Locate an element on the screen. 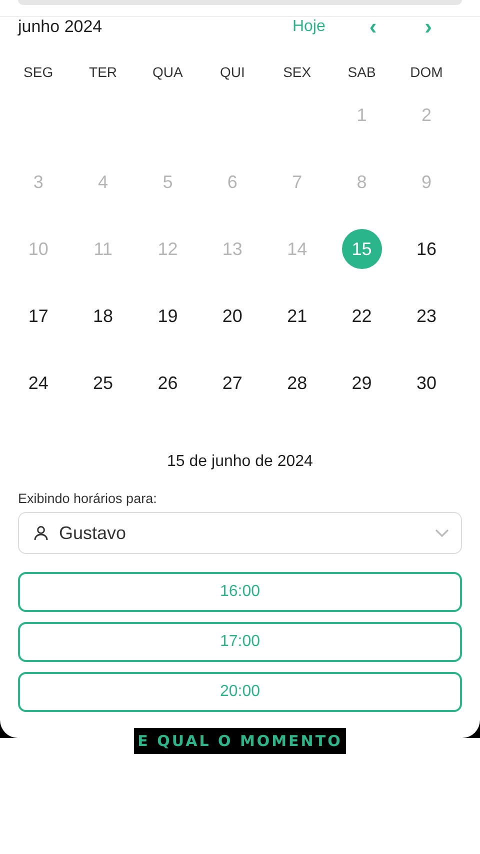 The height and width of the screenshot is (854, 480). calendar-day: 28 is located at coordinates (297, 383).